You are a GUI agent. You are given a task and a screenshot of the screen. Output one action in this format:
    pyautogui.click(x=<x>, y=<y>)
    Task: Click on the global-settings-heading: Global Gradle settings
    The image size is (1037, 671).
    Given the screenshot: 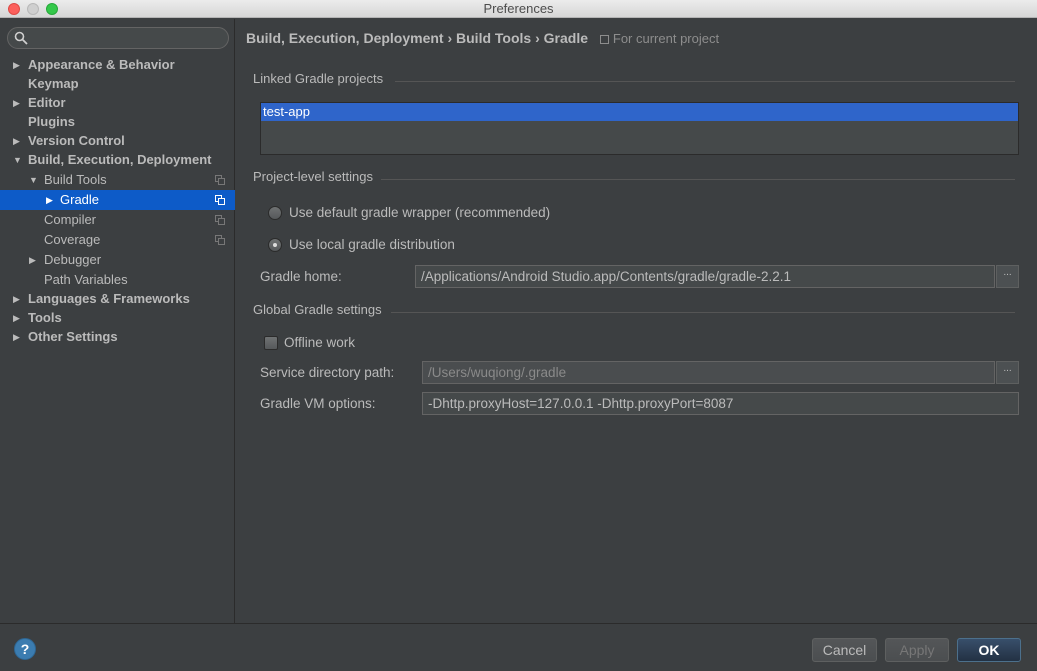 What is the action you would take?
    pyautogui.click(x=317, y=309)
    